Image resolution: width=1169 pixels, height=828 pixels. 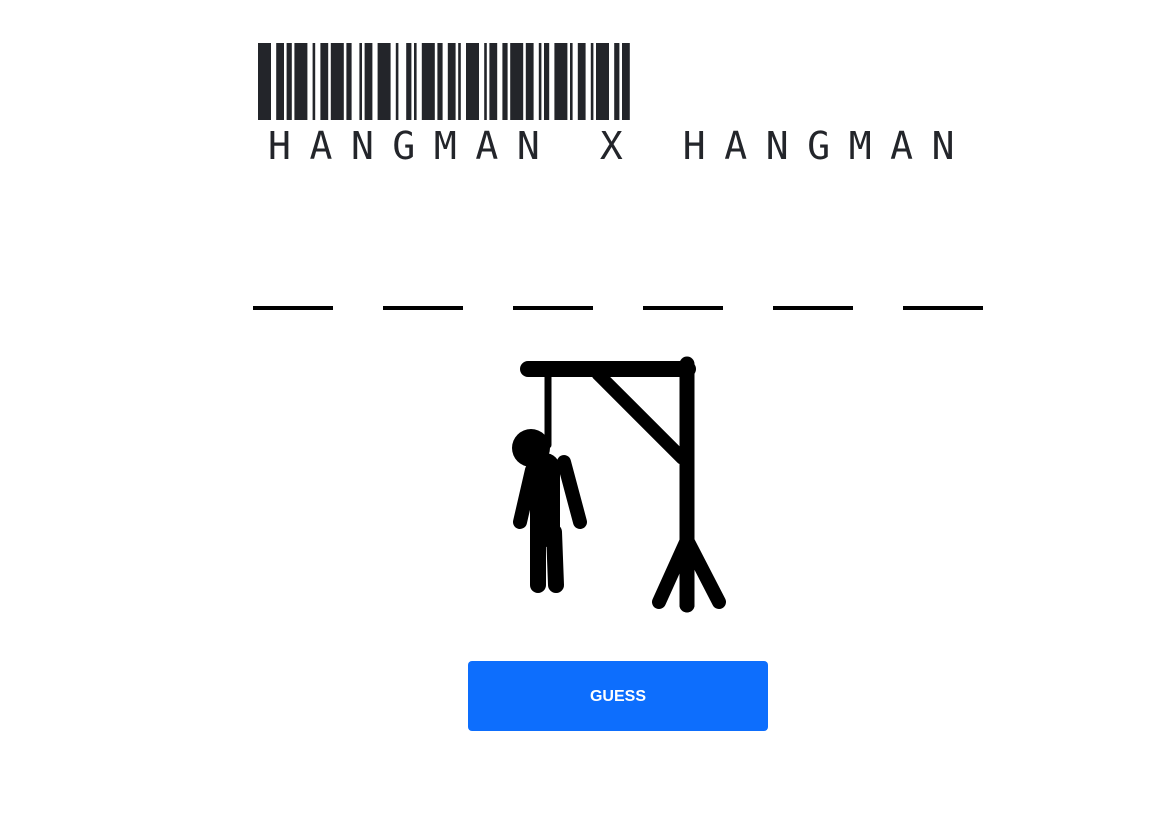 What do you see at coordinates (444, 81) in the screenshot?
I see `barcode-icon` at bounding box center [444, 81].